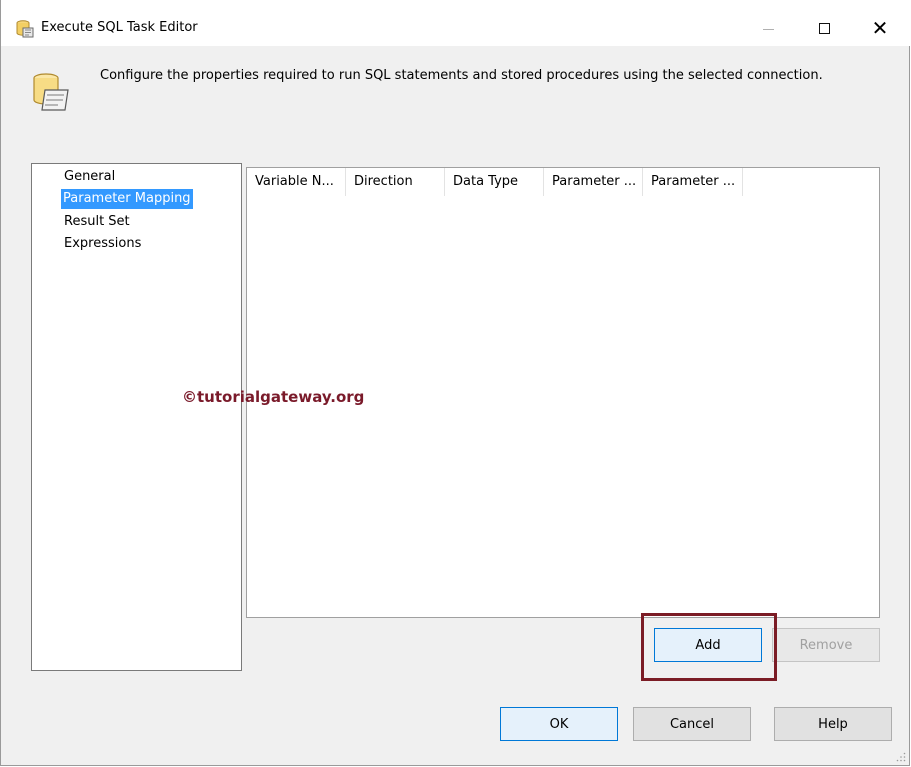 Image resolution: width=911 pixels, height=767 pixels. I want to click on minimize-button, so click(768, 28).